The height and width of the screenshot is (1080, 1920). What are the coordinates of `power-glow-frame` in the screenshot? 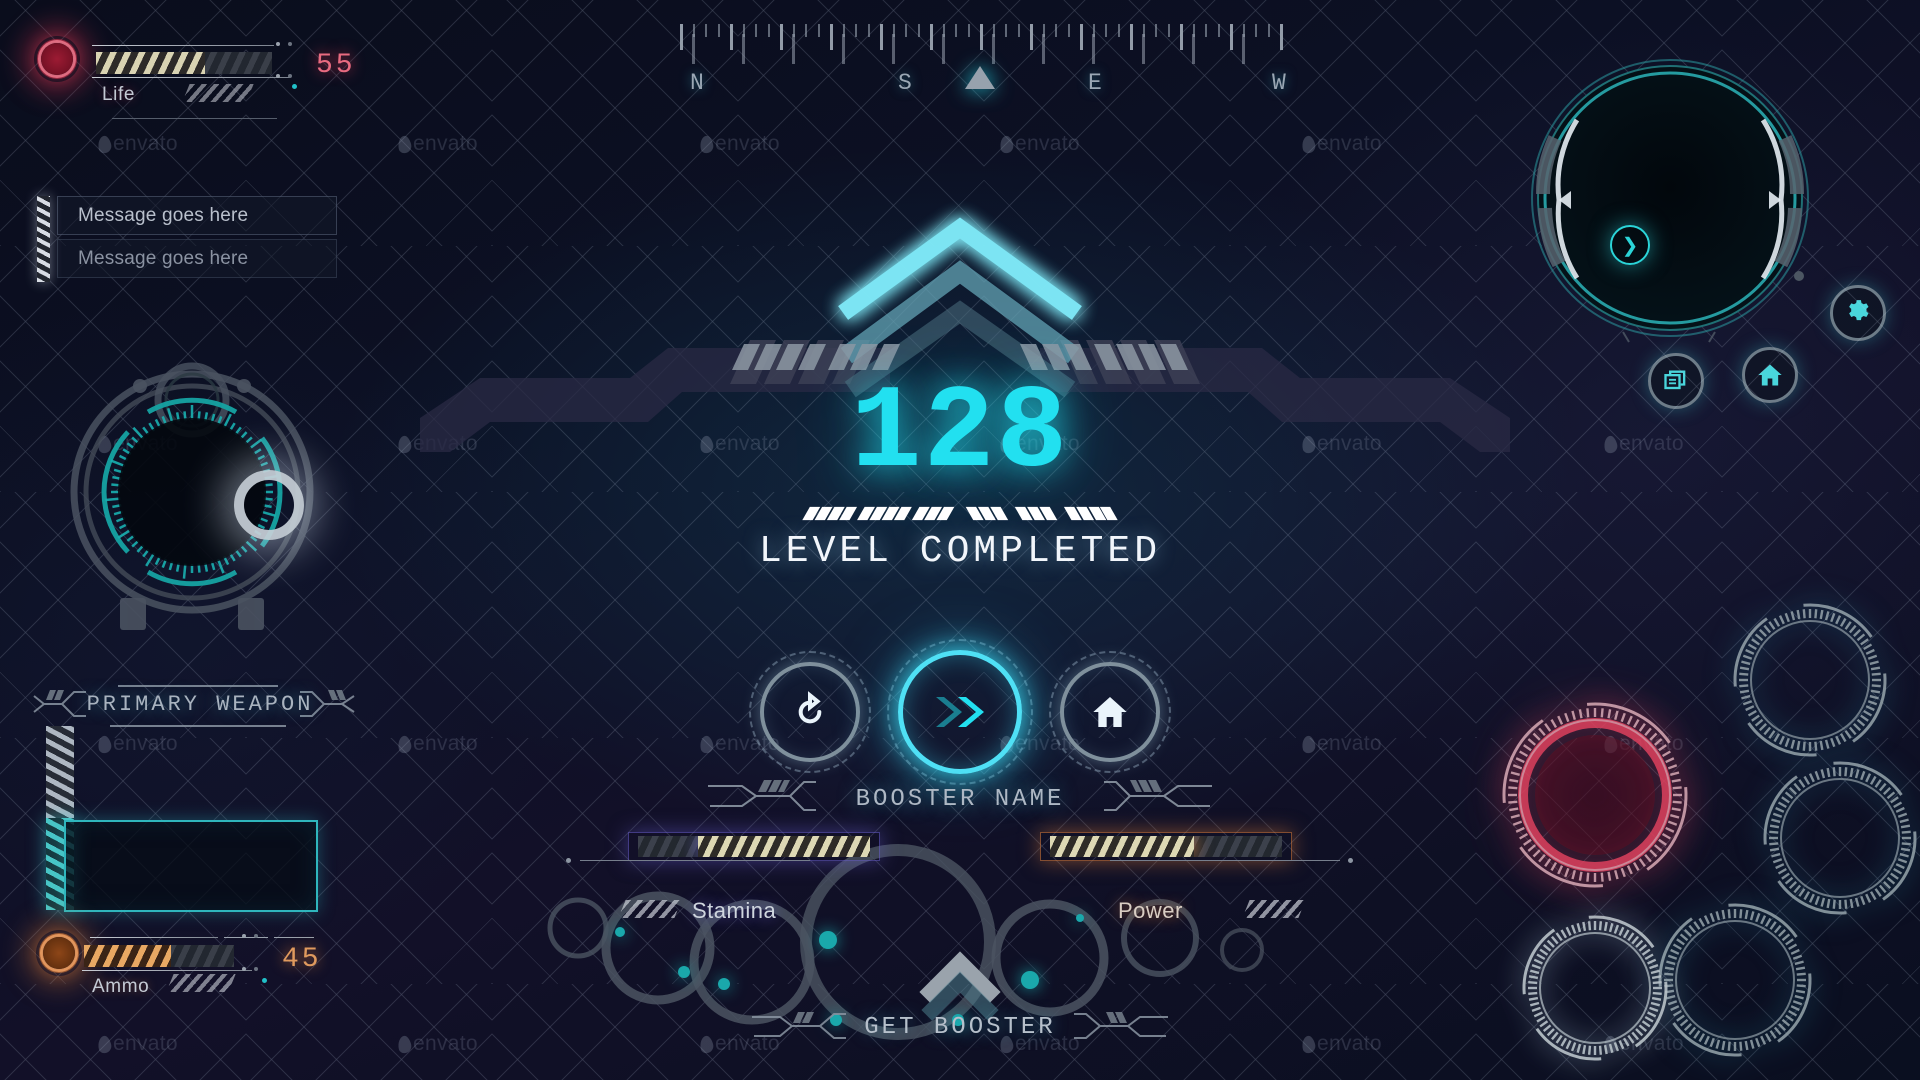 It's located at (1166, 846).